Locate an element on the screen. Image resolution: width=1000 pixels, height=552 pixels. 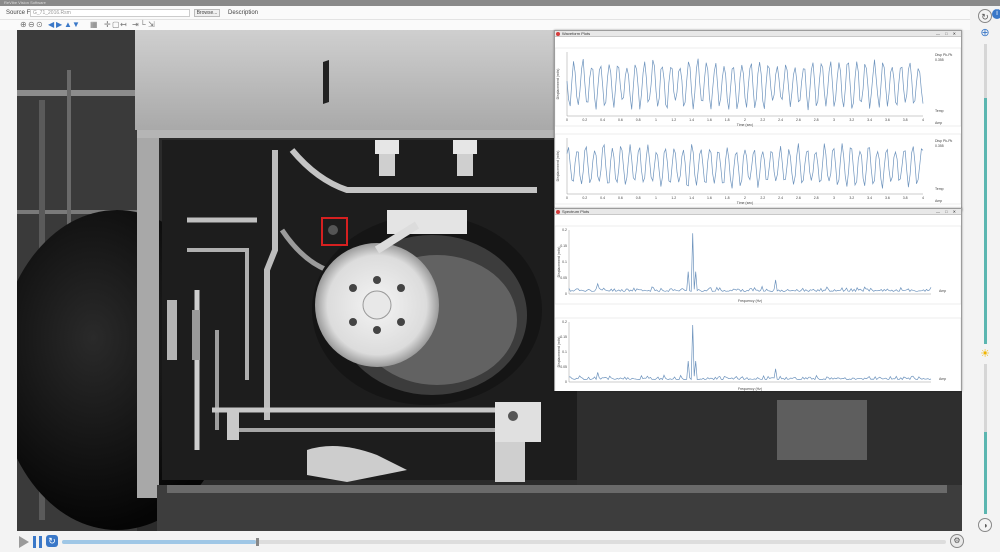
grid-icon: ▦ is located at coordinates (94, 25).